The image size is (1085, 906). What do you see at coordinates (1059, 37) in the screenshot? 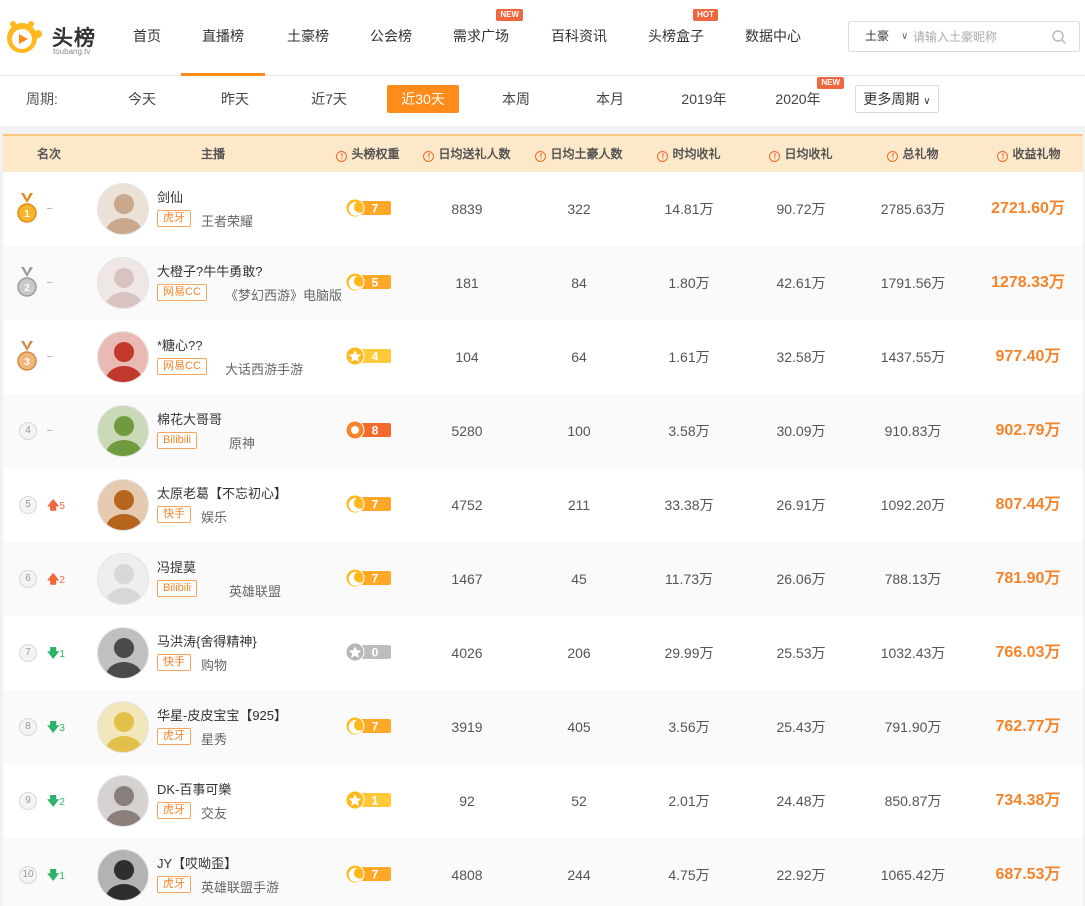
I see `search-icon` at bounding box center [1059, 37].